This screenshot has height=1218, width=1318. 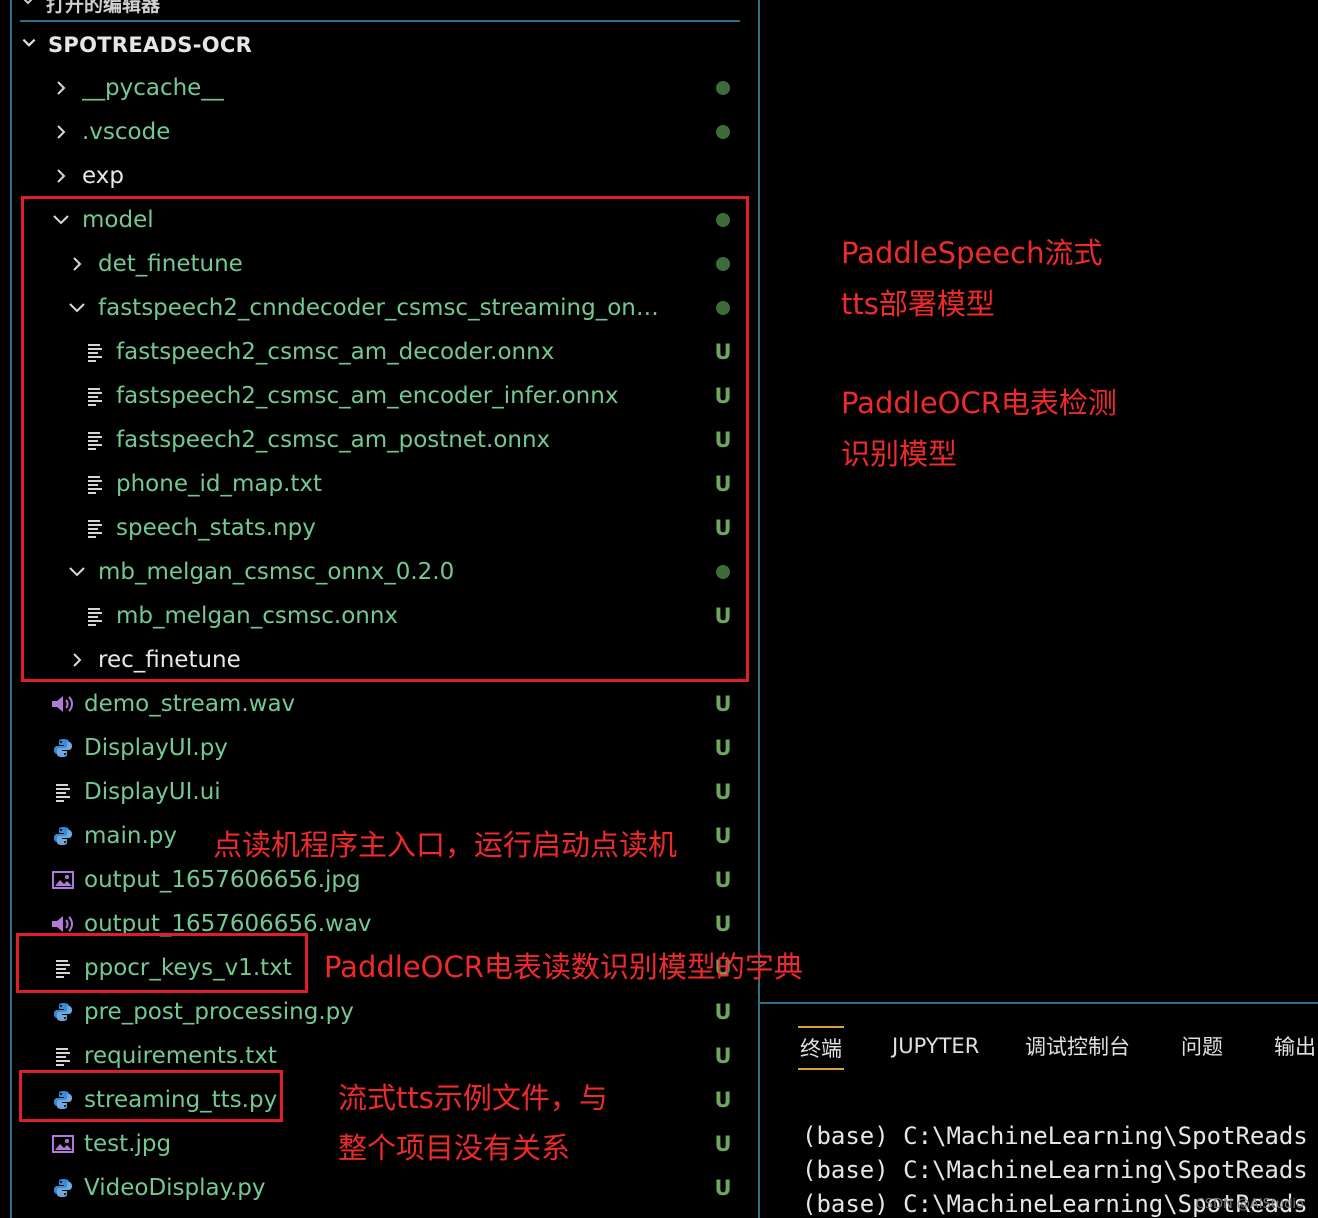 What do you see at coordinates (379, 1012) in the screenshot?
I see `tree-item: pre_post_processing.py U` at bounding box center [379, 1012].